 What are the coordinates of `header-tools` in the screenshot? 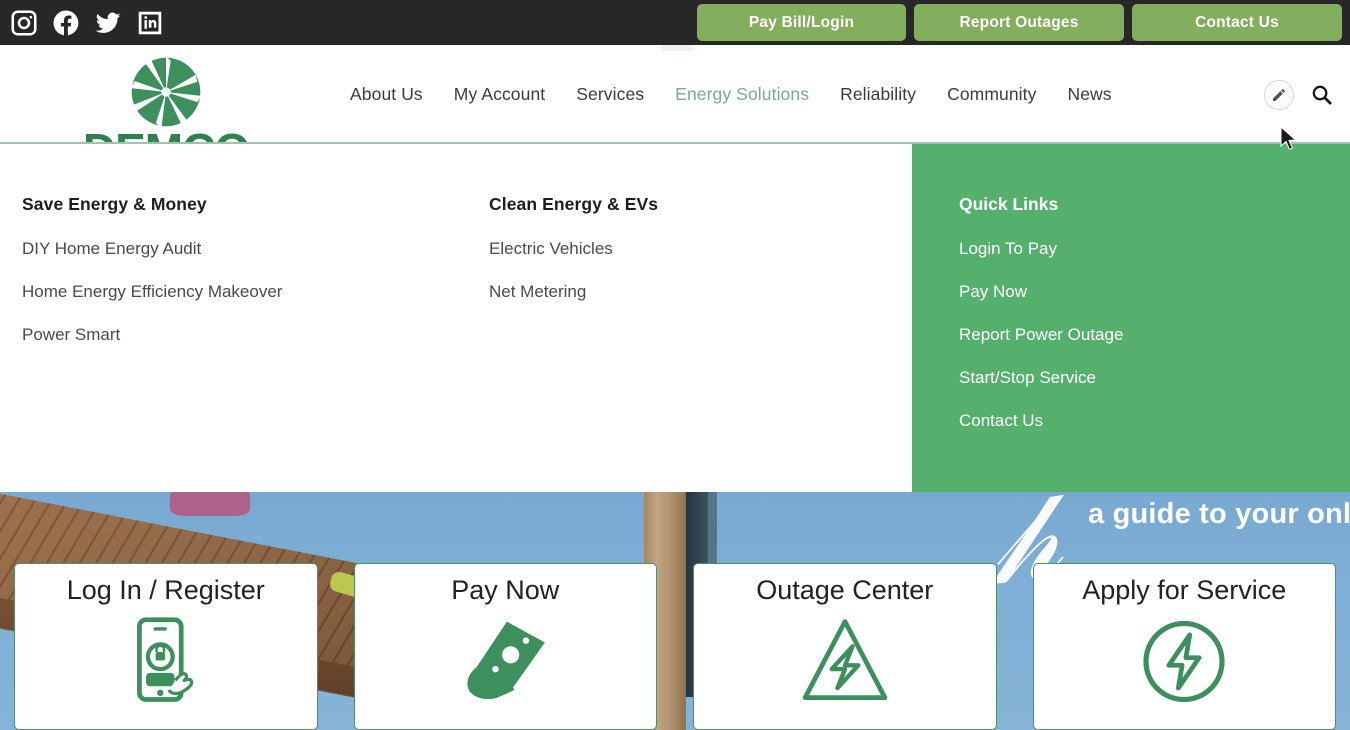 It's located at (1299, 94).